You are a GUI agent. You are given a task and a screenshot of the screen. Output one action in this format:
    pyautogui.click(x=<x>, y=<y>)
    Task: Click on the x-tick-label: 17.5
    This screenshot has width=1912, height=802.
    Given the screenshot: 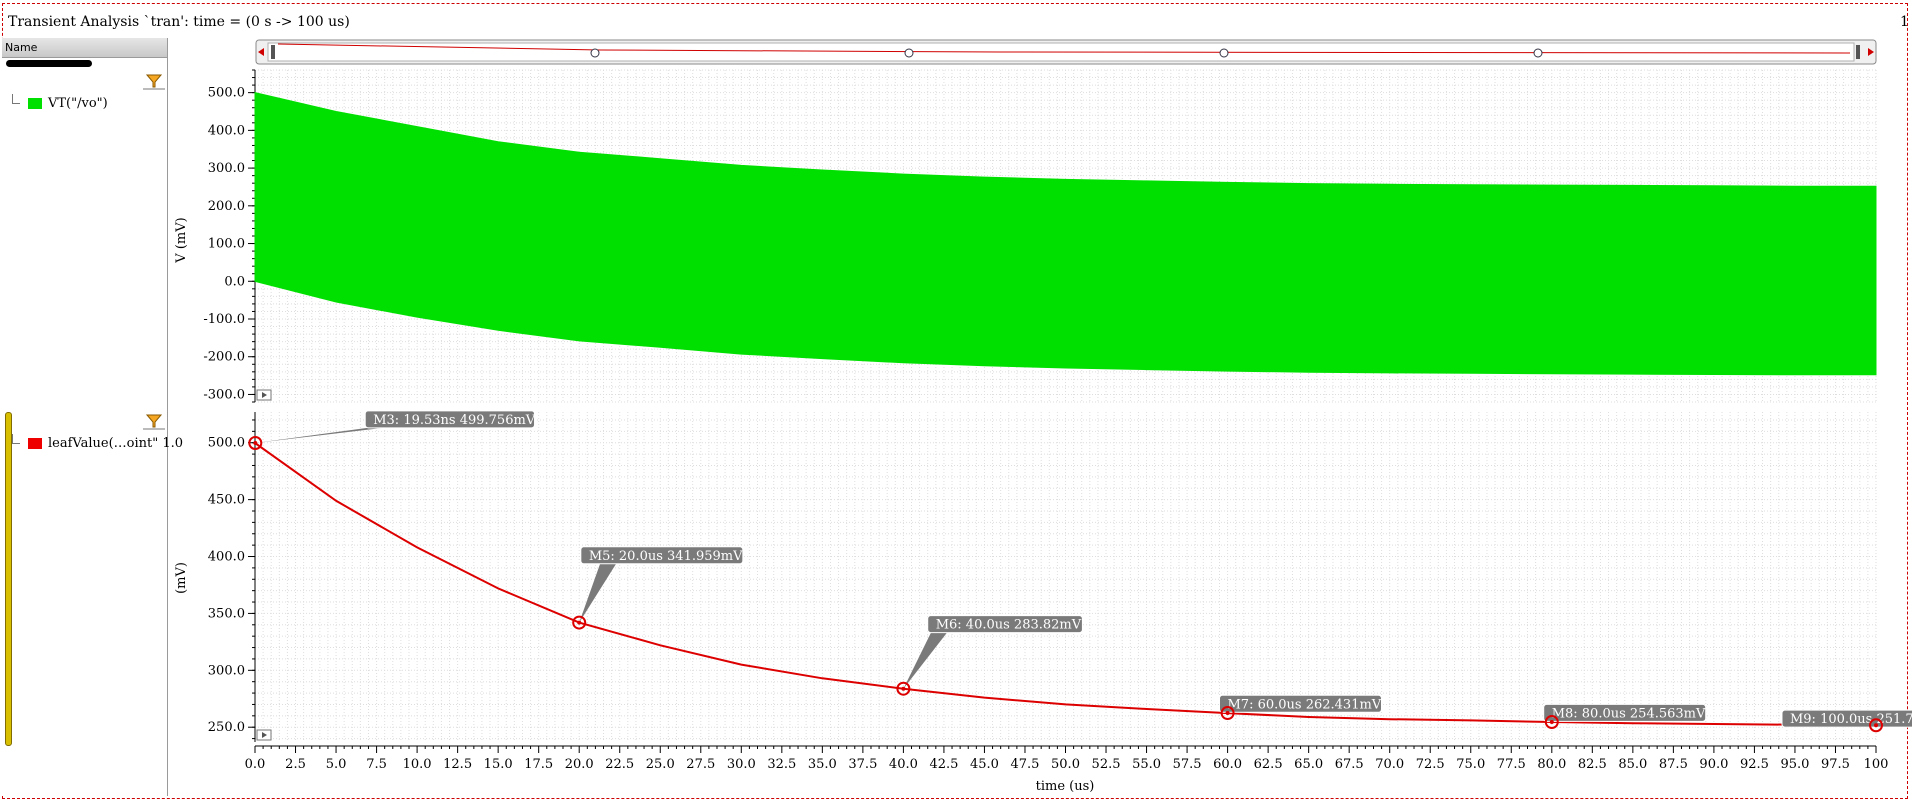 What is the action you would take?
    pyautogui.click(x=538, y=764)
    